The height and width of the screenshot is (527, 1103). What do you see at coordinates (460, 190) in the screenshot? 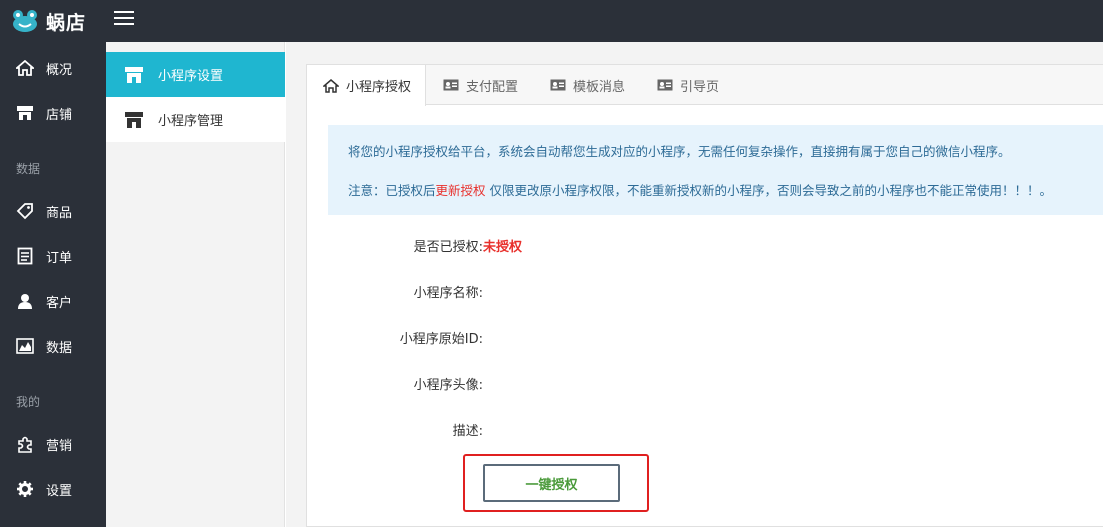
I see `notice-highlight: 更新授权` at bounding box center [460, 190].